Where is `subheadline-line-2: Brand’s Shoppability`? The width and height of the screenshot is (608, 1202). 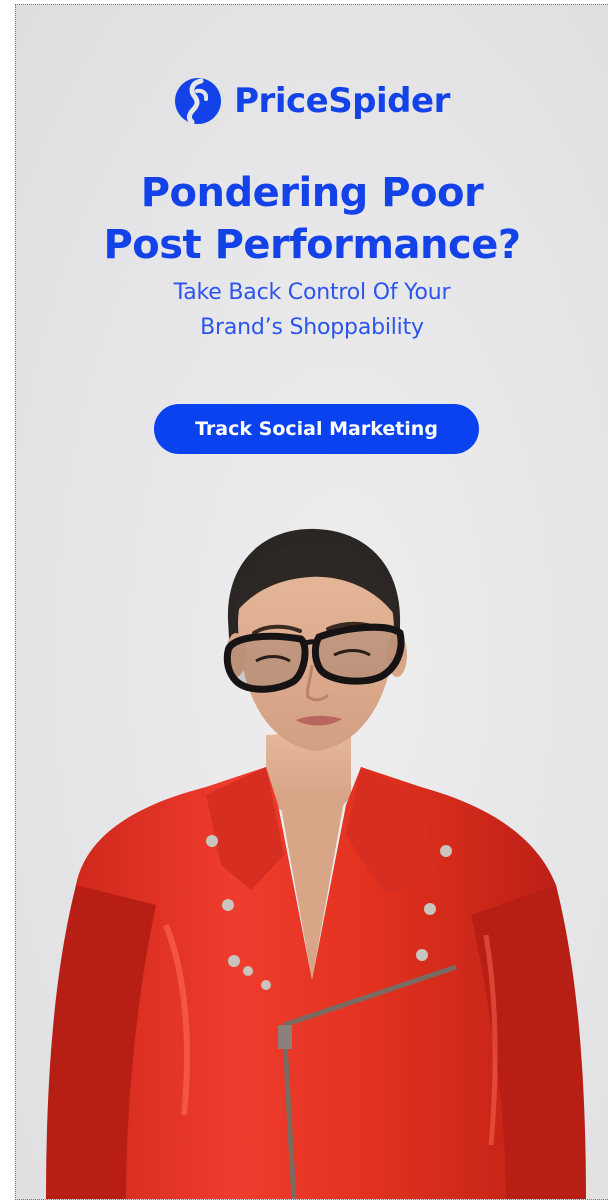 subheadline-line-2: Brand’s Shoppability is located at coordinates (312, 327).